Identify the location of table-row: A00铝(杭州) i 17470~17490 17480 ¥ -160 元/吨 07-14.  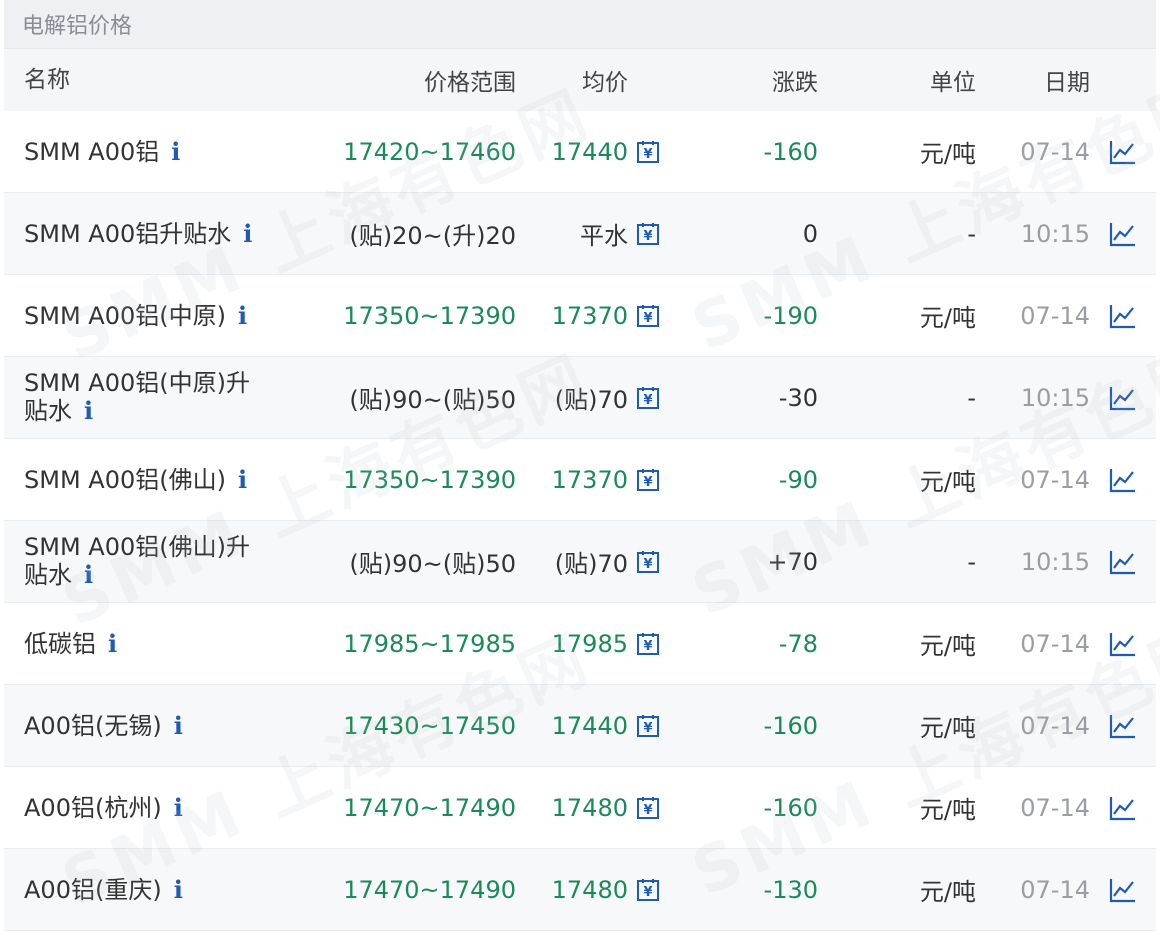
(580, 808).